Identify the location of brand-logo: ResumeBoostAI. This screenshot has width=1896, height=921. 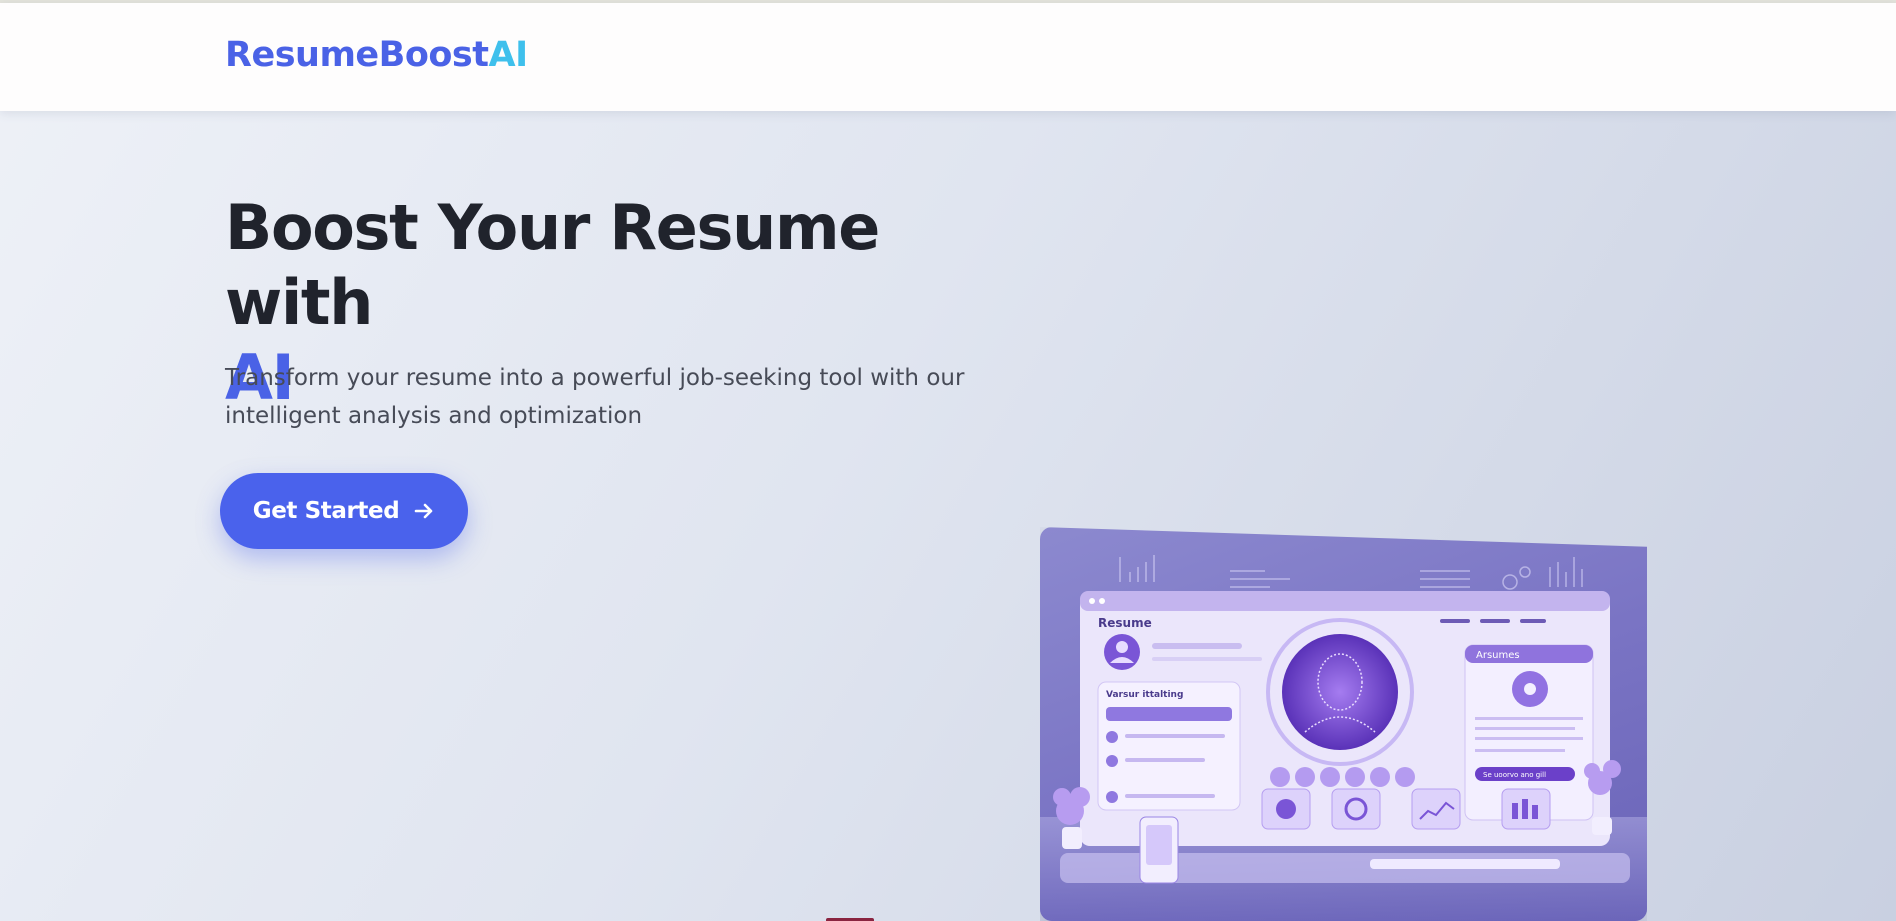
(376, 55).